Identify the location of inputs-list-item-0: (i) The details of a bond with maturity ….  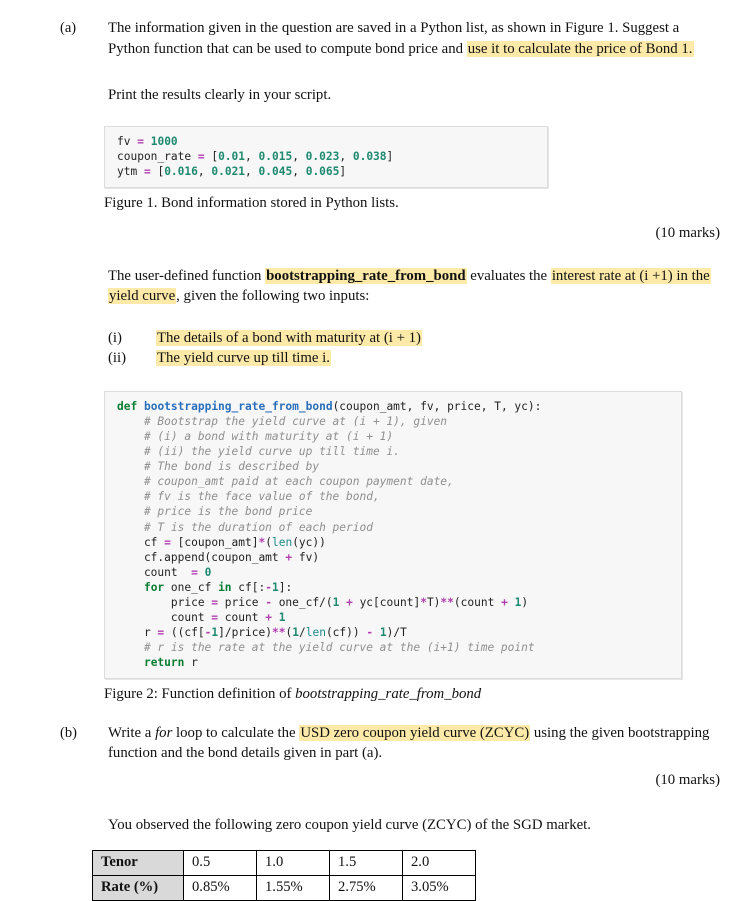
(422, 338).